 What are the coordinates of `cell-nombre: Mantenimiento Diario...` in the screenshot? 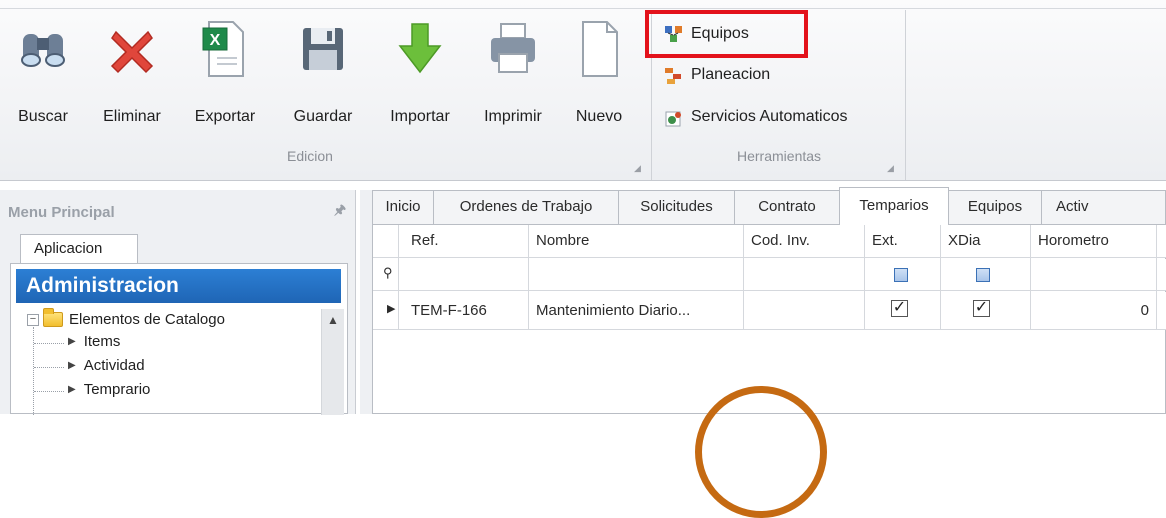 It's located at (630, 310).